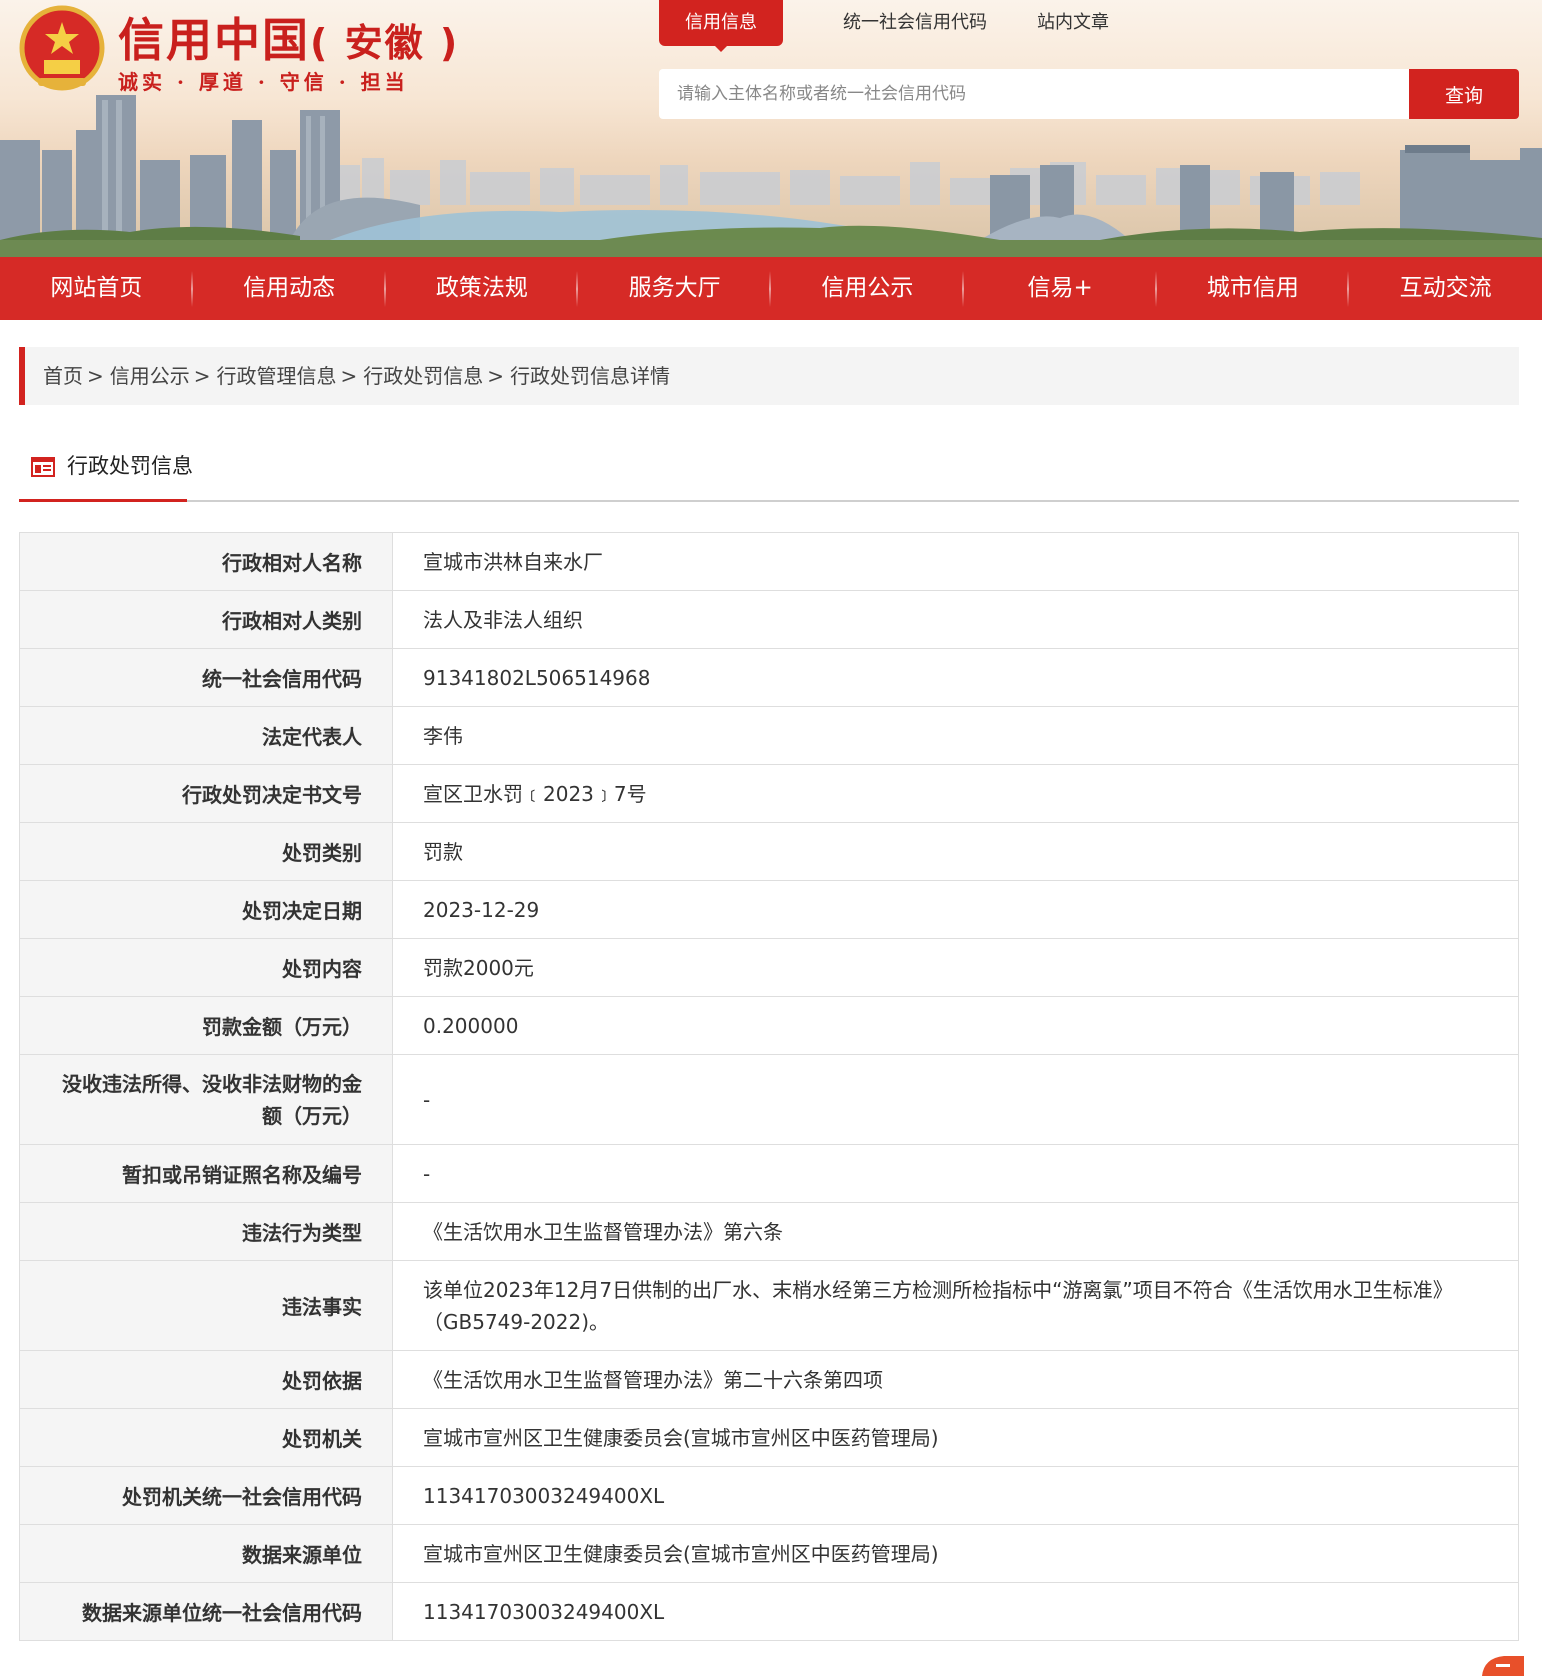 This screenshot has width=1542, height=1676. What do you see at coordinates (206, 677) in the screenshot?
I see `row-label: 统一社会信用代码` at bounding box center [206, 677].